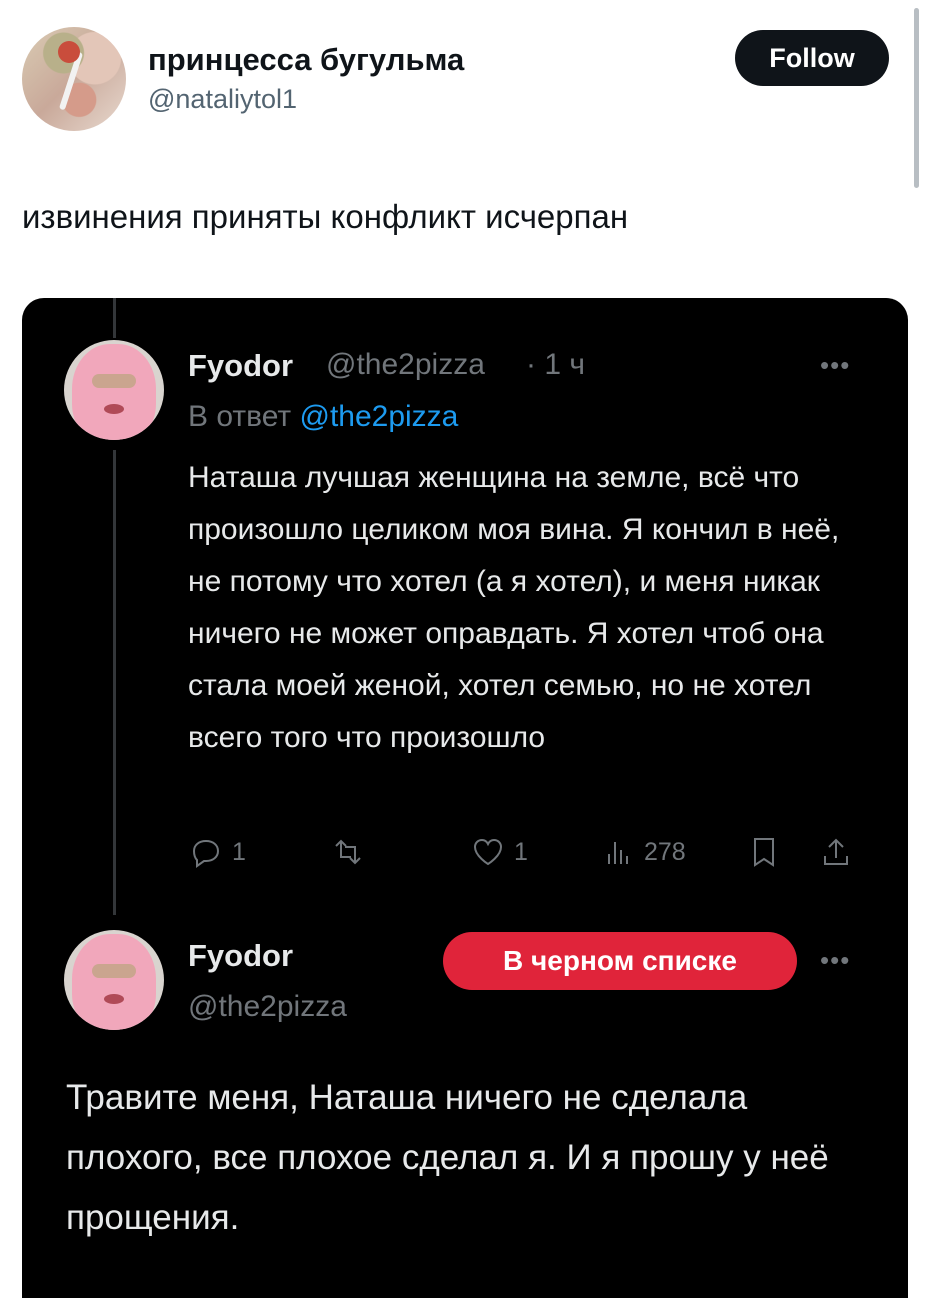 Image resolution: width=929 pixels, height=1298 pixels. I want to click on follow-button: Follow, so click(812, 58).